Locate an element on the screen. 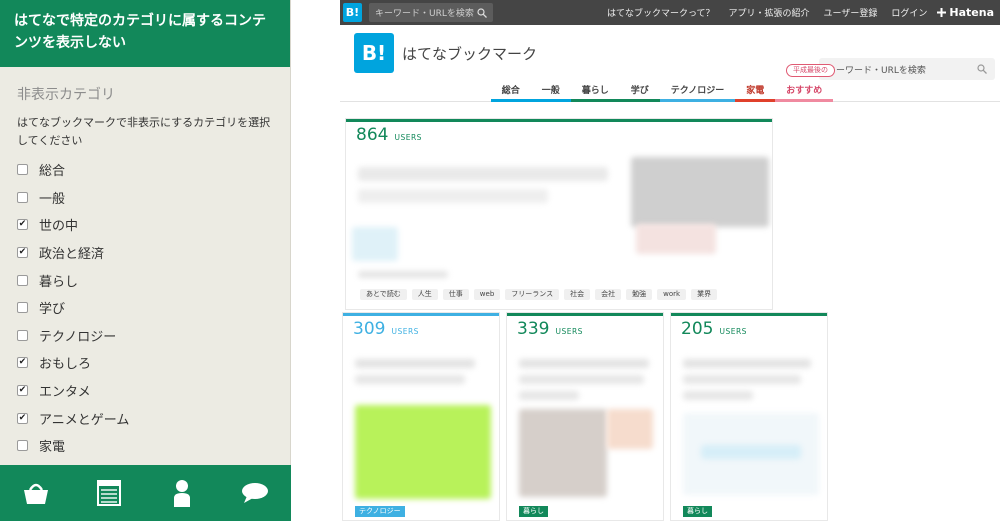 The image size is (1000, 521). basket-button is located at coordinates (36, 493).